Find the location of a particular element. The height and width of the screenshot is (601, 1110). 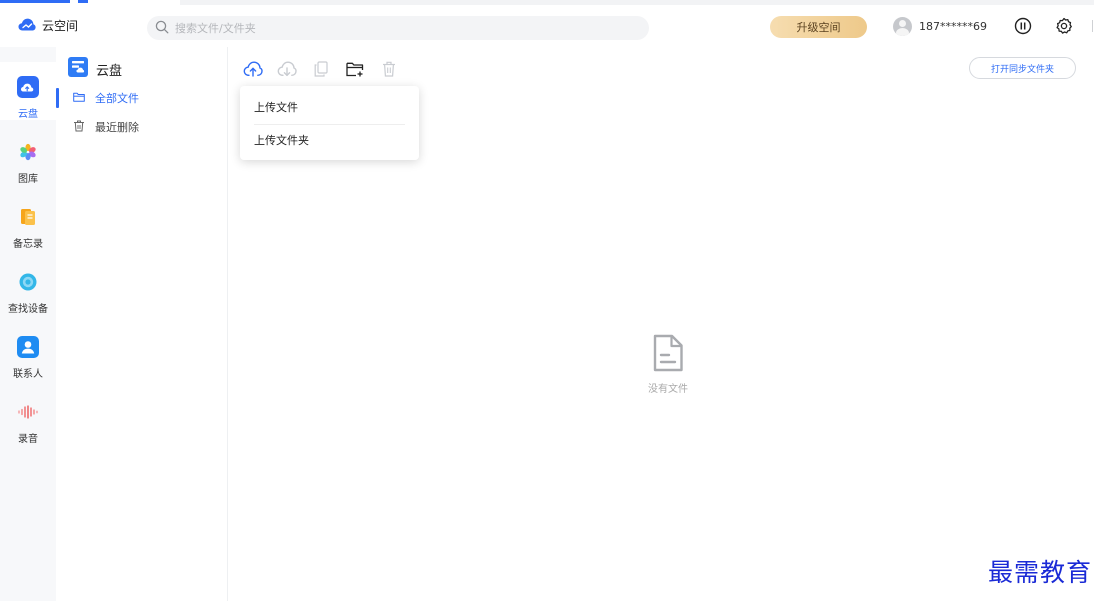

sidebar-item-label: 全部文件 is located at coordinates (117, 98).